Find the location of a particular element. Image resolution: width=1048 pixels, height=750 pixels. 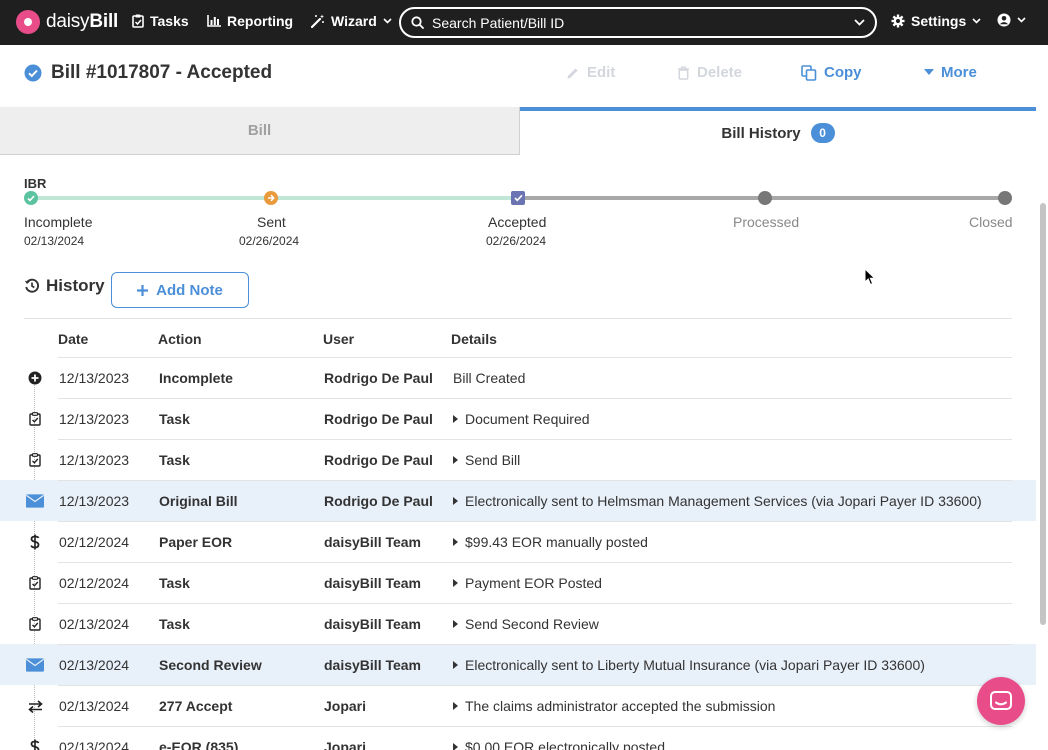

row-details: $99.43 EOR manually posted is located at coordinates (550, 542).